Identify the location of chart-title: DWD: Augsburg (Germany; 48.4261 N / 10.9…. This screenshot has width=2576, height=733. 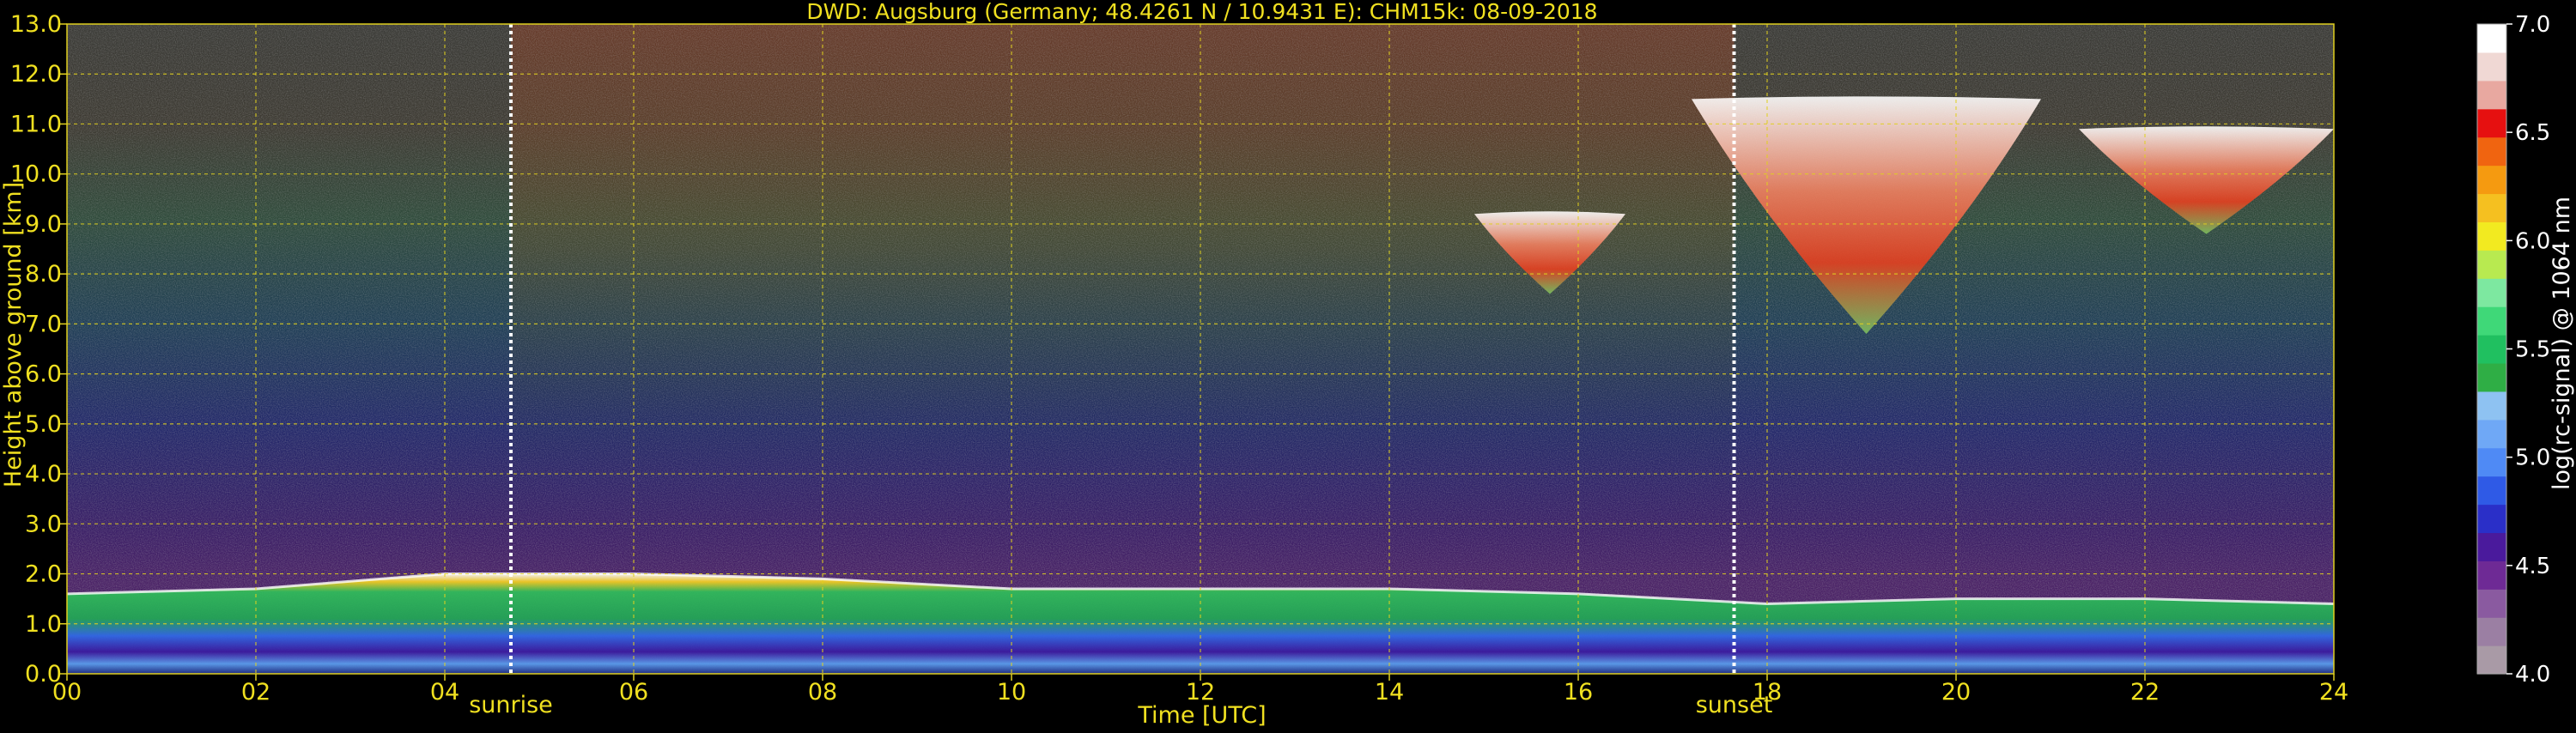
(1202, 12).